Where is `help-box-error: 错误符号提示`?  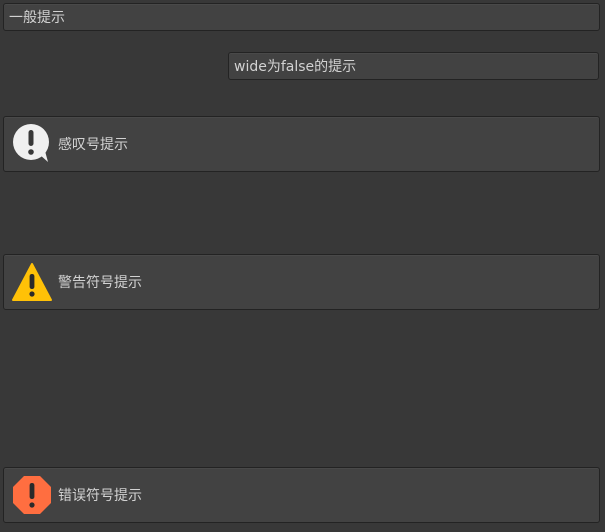
help-box-error: 错误符号提示 is located at coordinates (301, 495).